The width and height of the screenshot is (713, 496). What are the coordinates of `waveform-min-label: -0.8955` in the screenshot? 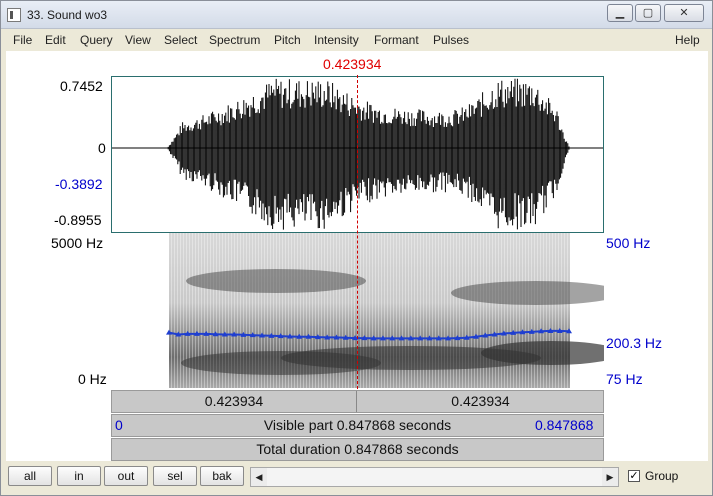 It's located at (78, 220).